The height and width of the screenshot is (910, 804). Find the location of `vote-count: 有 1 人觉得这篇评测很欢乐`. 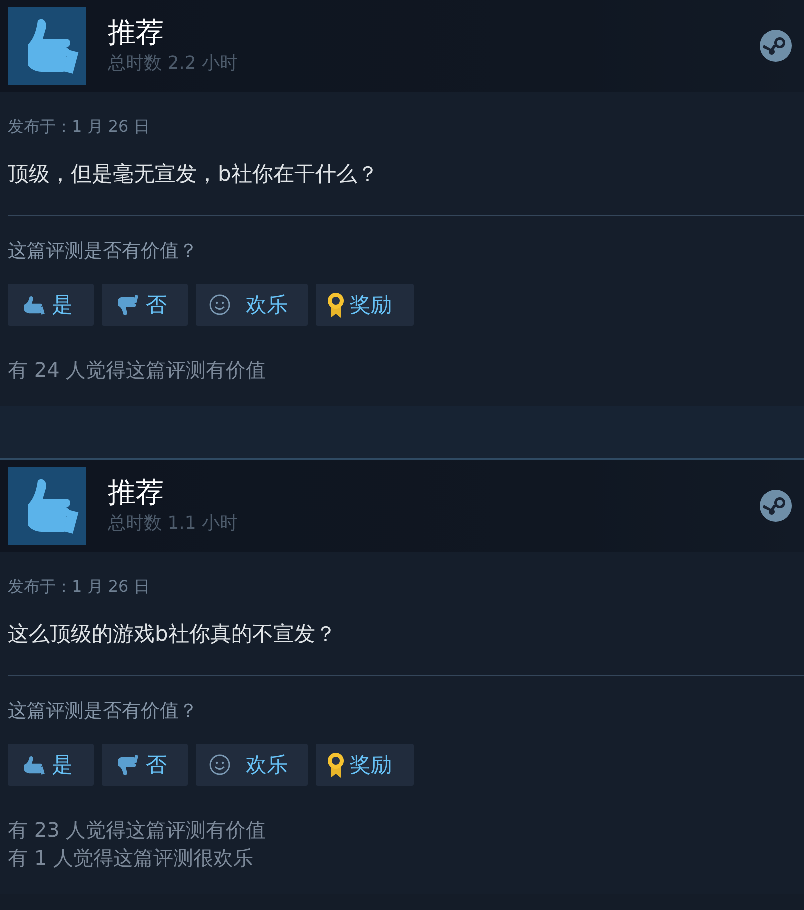

vote-count: 有 1 人觉得这篇评测很欢乐 is located at coordinates (131, 858).